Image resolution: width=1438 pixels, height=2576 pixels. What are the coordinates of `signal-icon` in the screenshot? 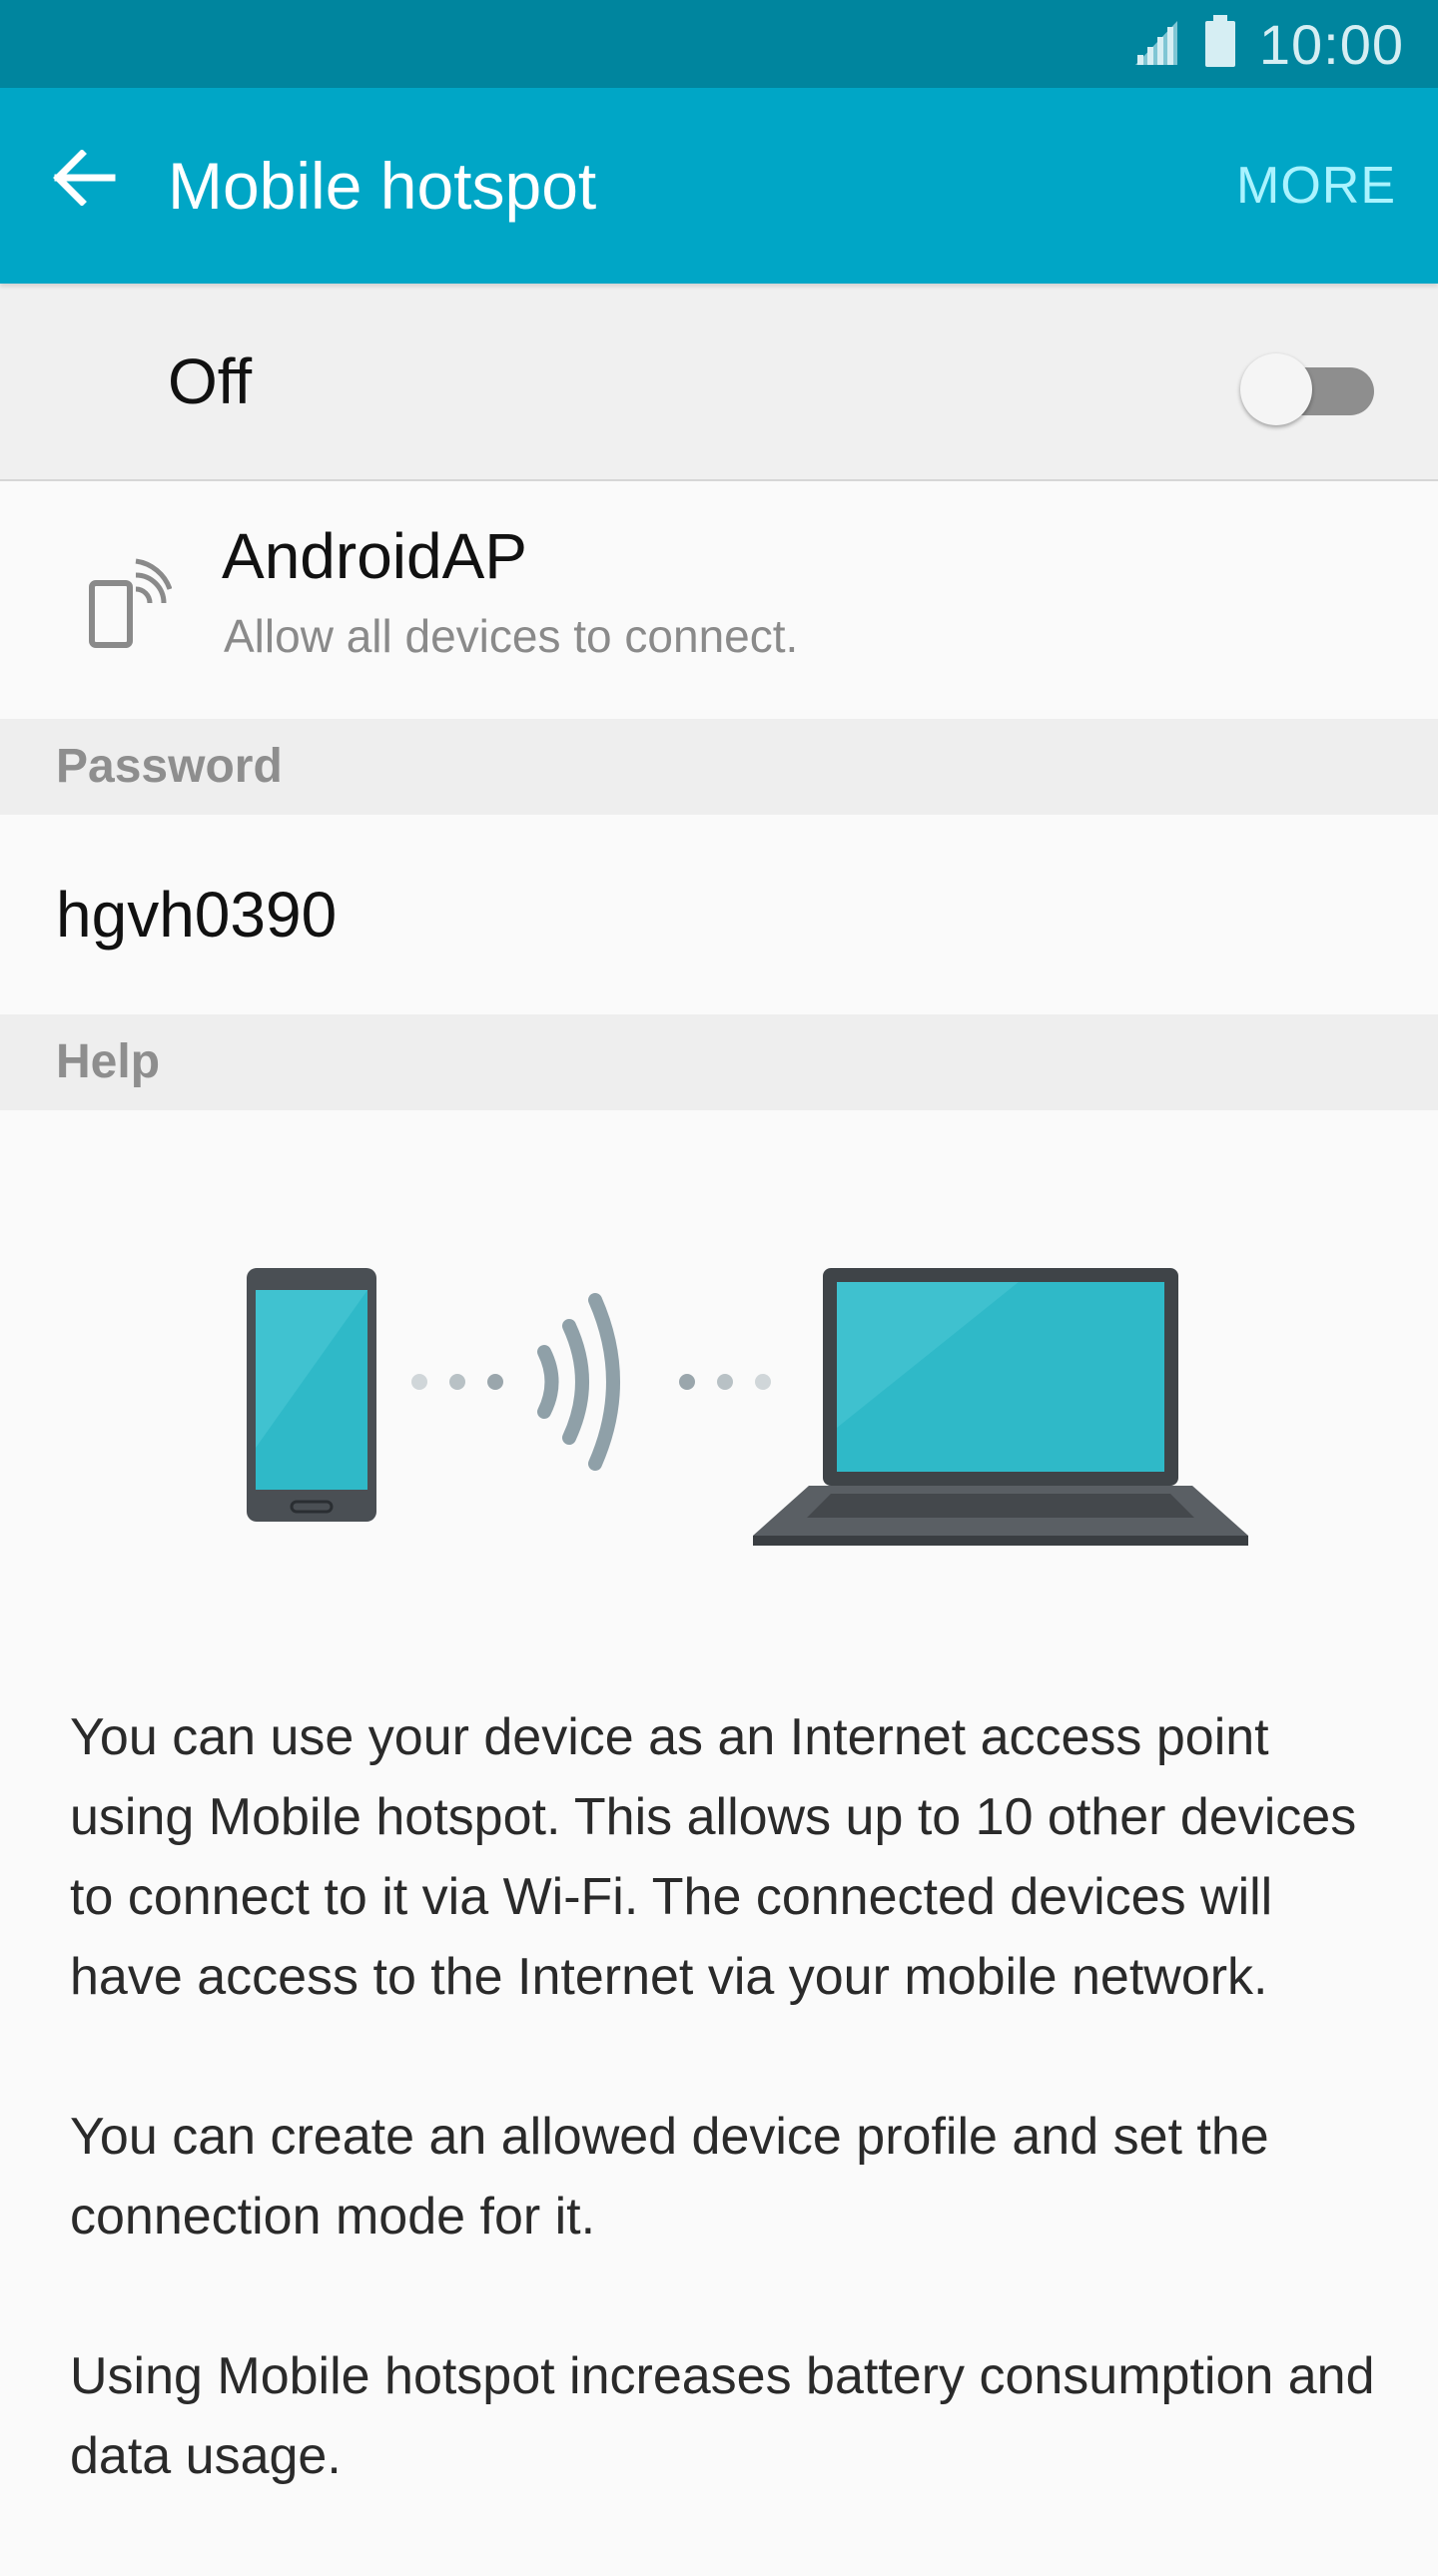 It's located at (1156, 44).